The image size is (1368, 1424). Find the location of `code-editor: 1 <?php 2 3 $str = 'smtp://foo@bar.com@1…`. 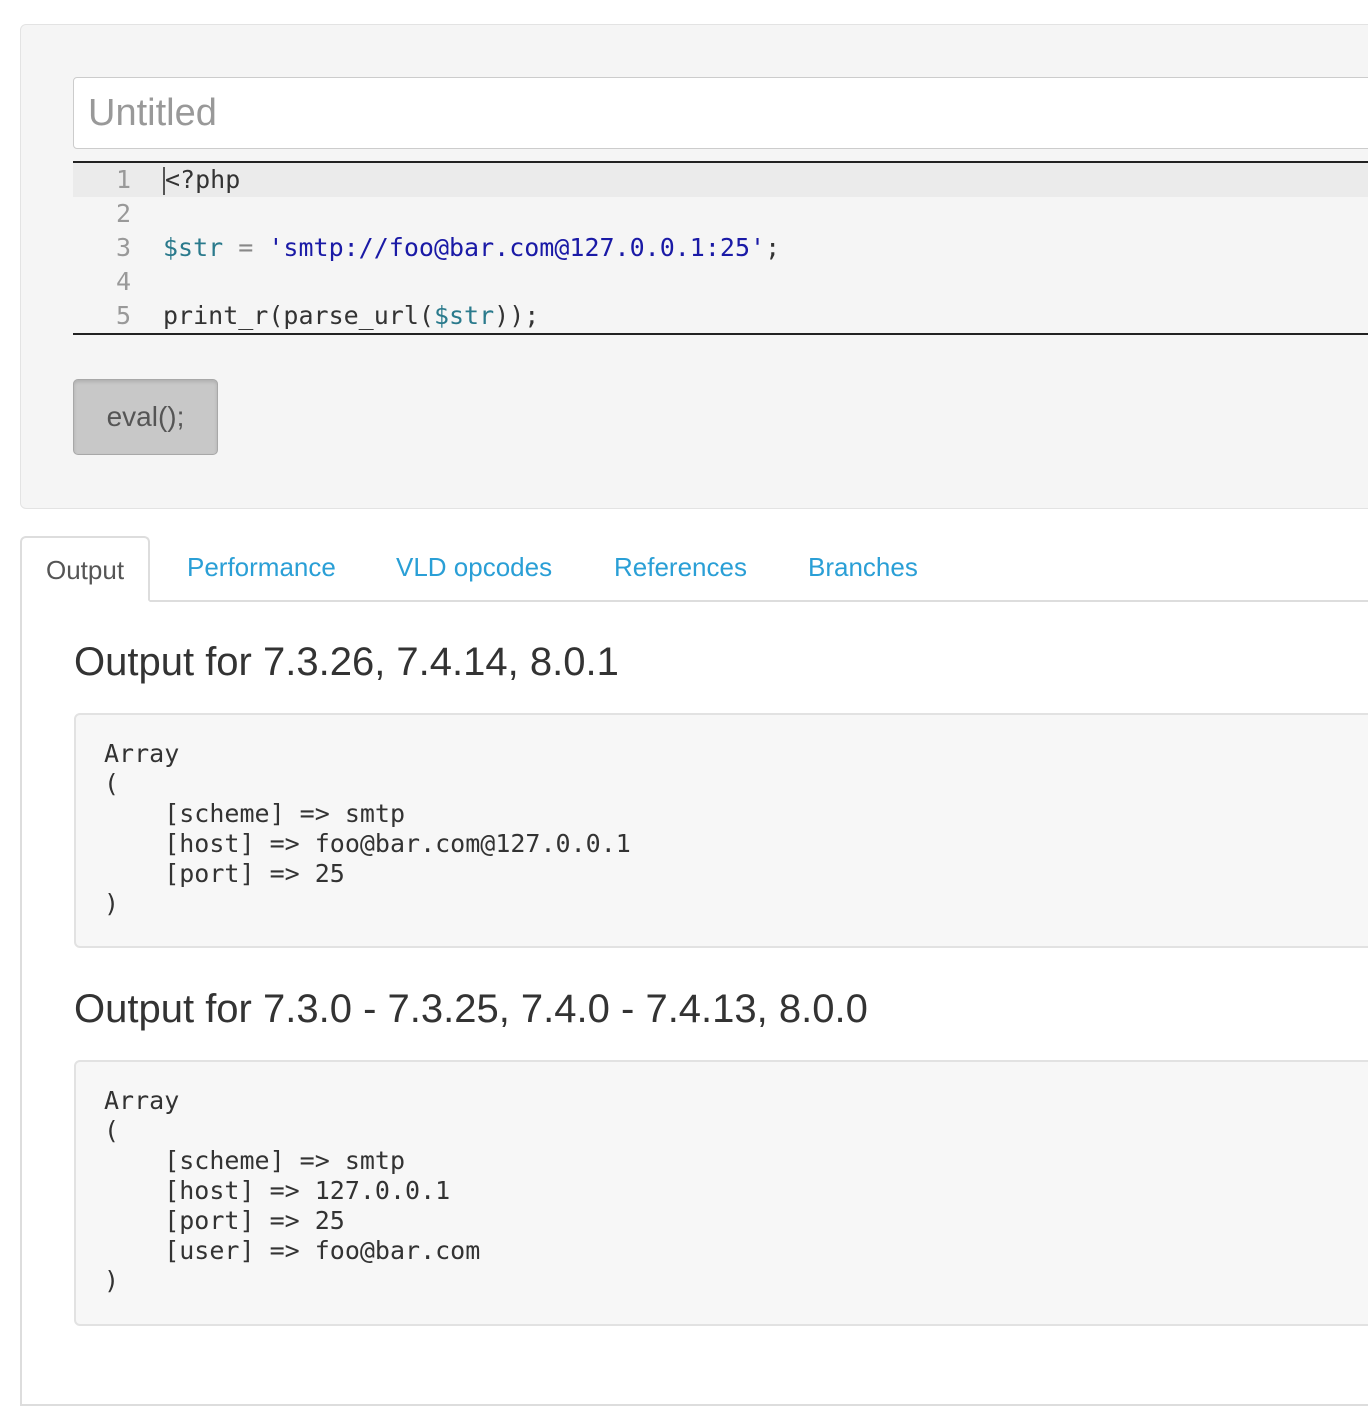

code-editor: 1 <?php 2 3 $str = 'smtp://foo@bar.com@1… is located at coordinates (720, 248).